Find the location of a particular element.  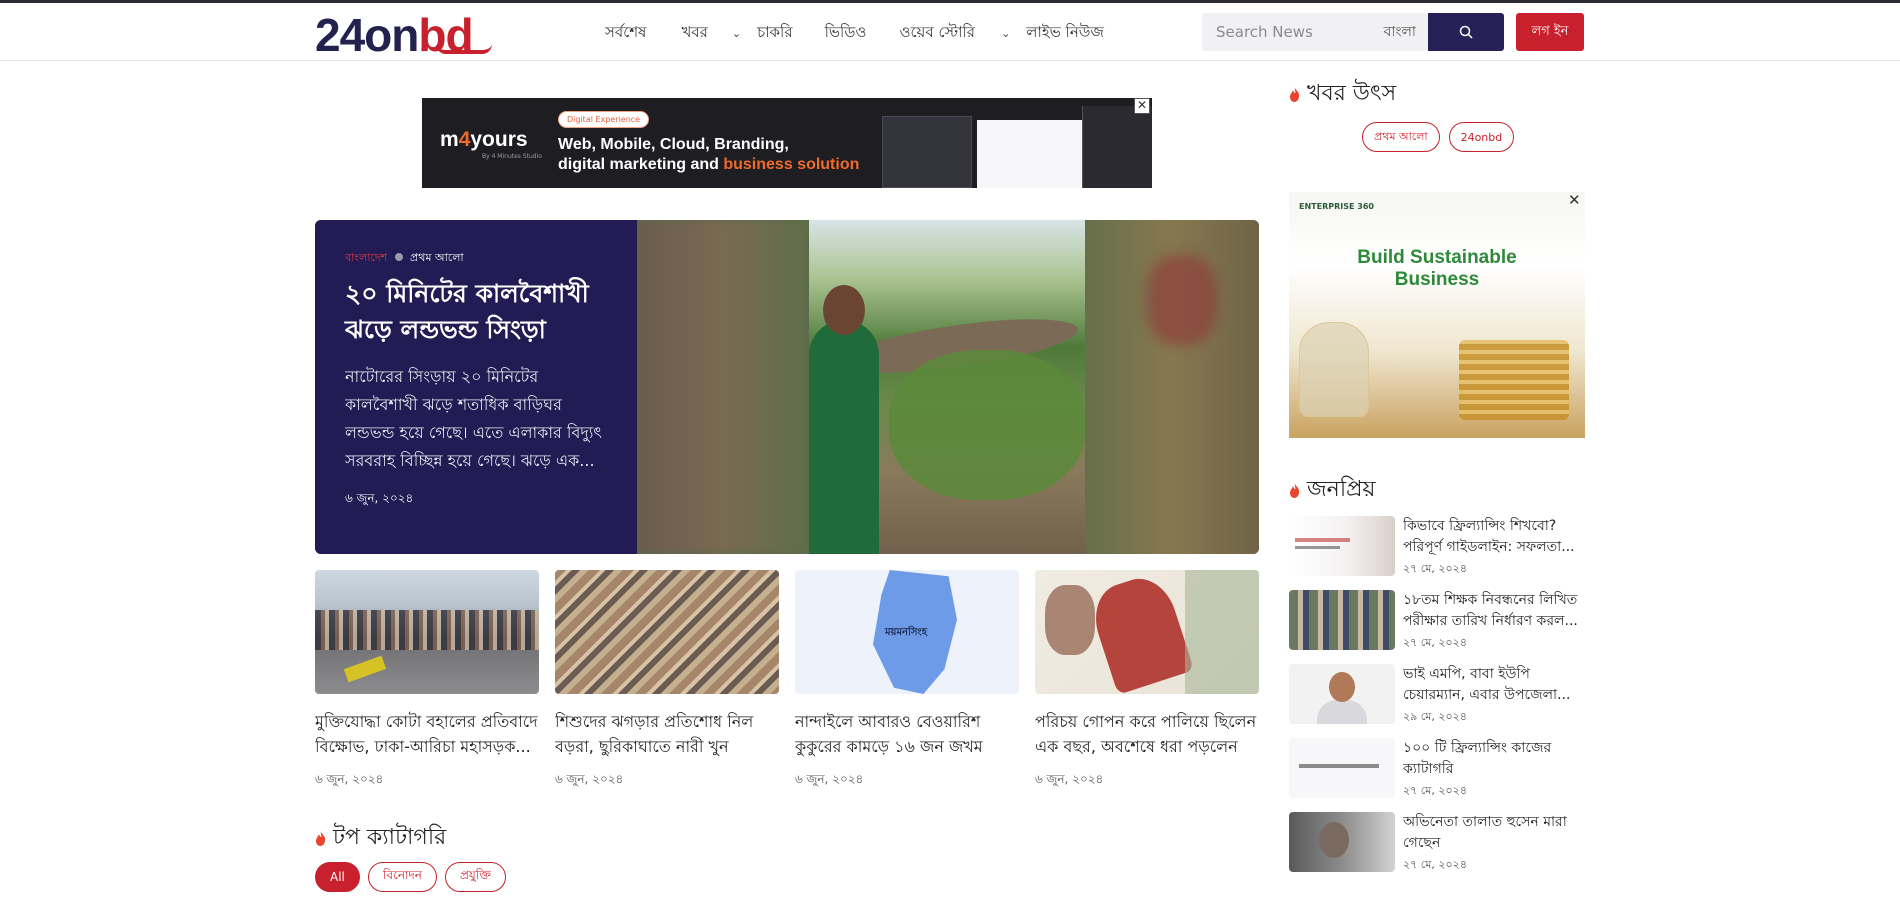

search-box: বাংলা is located at coordinates (1315, 32).